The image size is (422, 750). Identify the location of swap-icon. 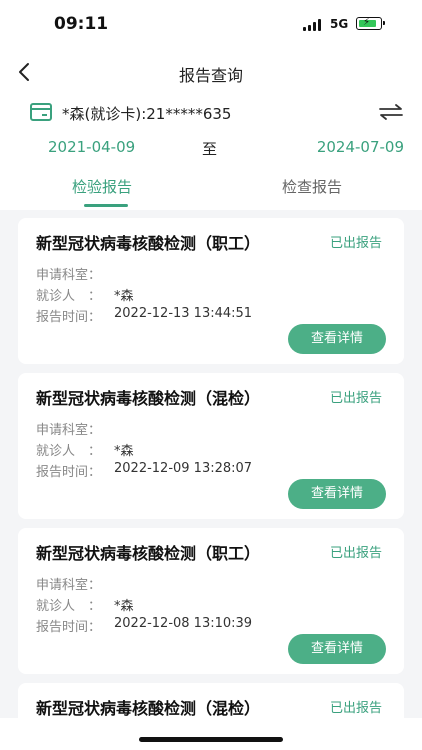
(391, 112).